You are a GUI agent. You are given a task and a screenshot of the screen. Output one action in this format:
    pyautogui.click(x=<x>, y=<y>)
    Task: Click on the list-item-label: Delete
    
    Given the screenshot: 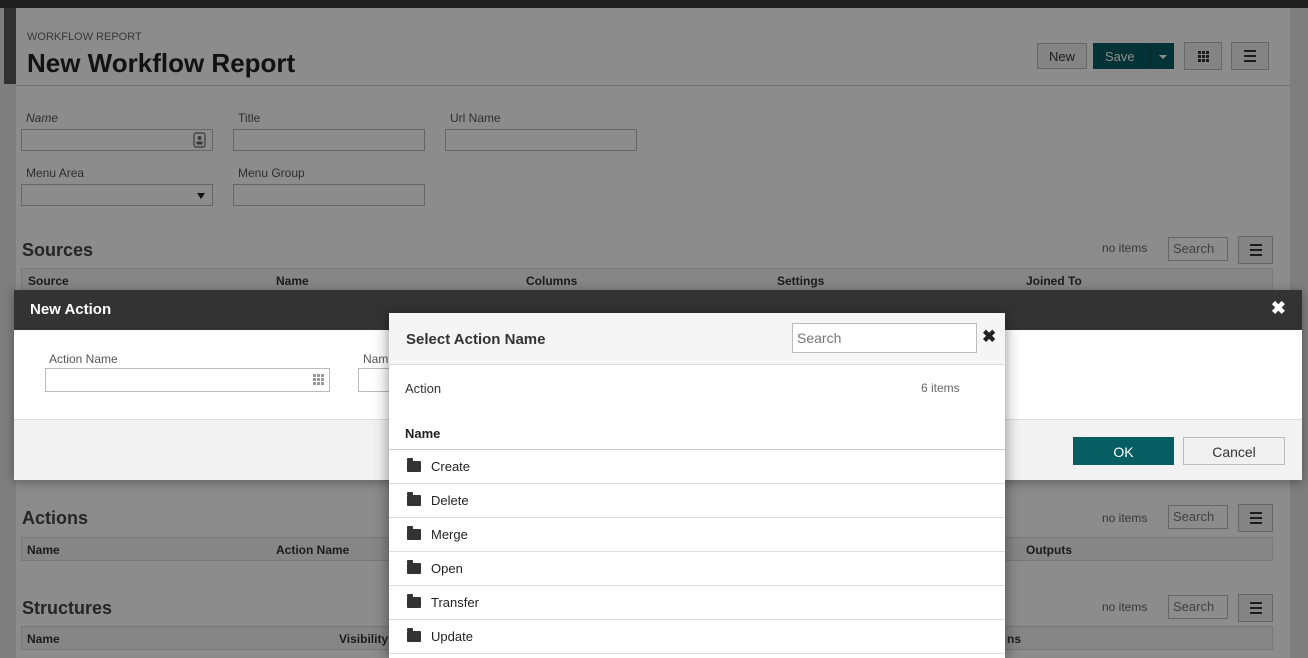 What is the action you would take?
    pyautogui.click(x=450, y=500)
    